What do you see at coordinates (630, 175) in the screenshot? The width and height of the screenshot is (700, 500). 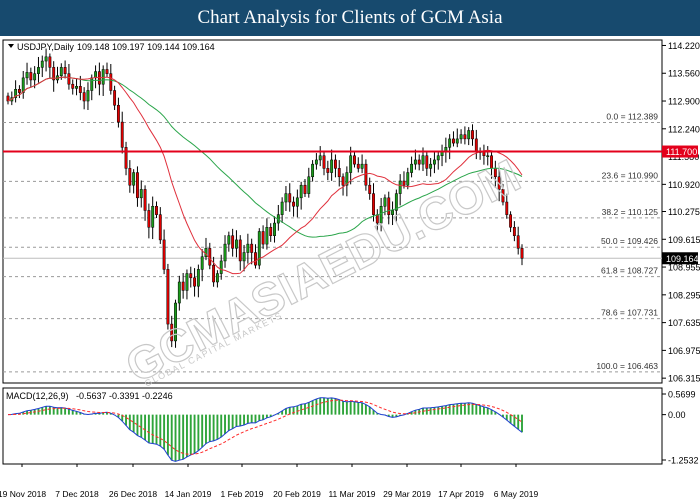 I see `fibonacci-label: 23.6 = 110.990` at bounding box center [630, 175].